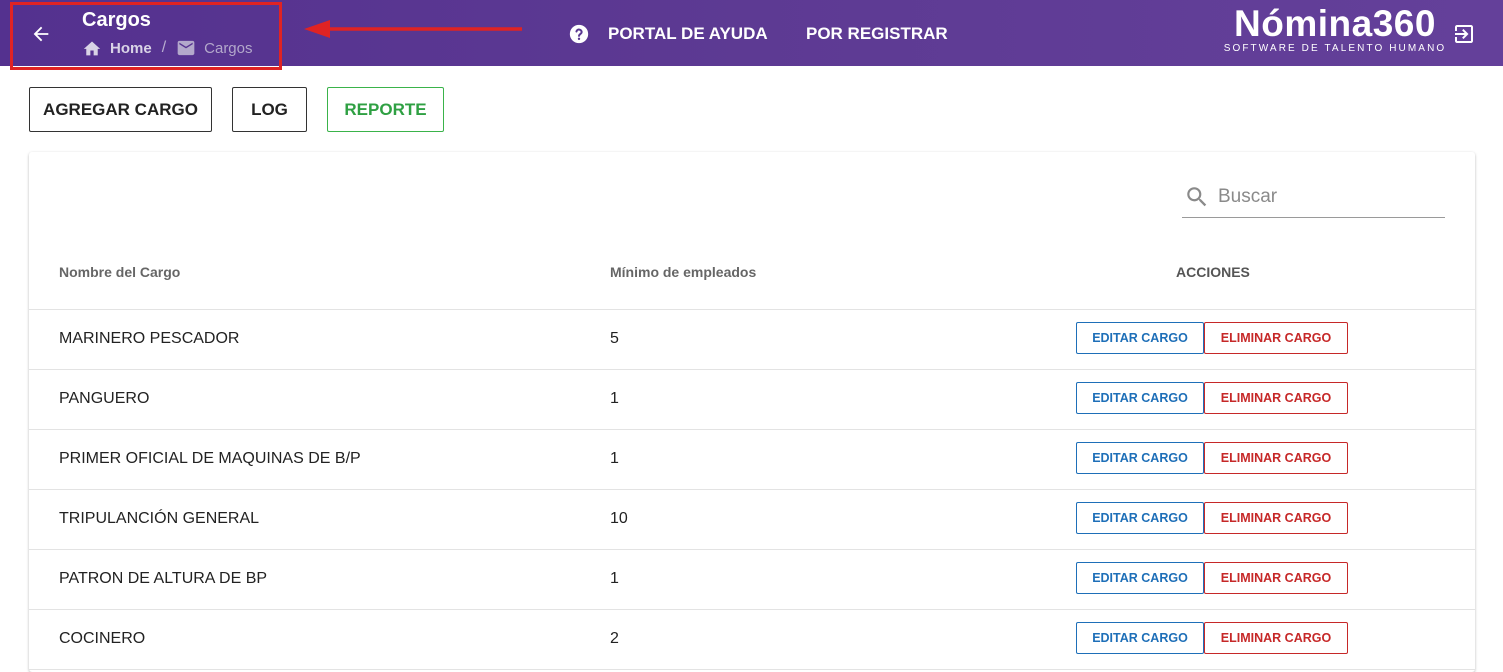  I want to click on search-icon, so click(1197, 196).